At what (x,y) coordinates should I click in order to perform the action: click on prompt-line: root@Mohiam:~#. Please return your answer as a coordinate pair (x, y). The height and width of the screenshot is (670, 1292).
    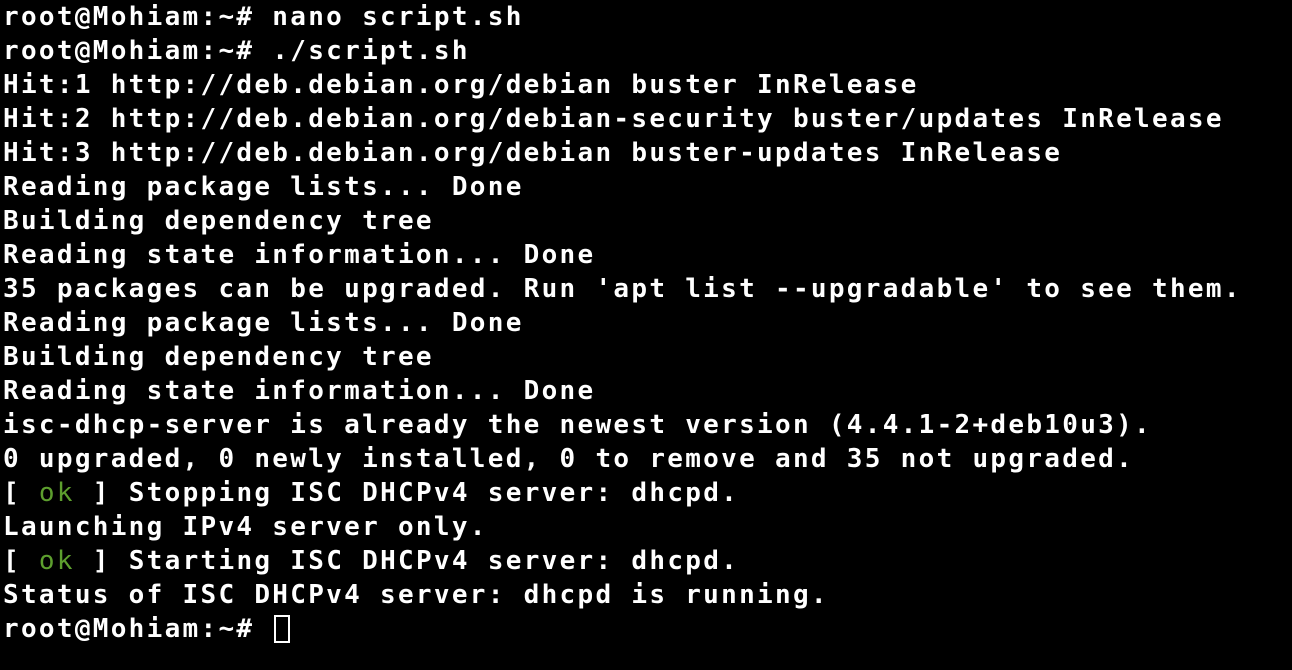
    Looking at the image, I should click on (647, 629).